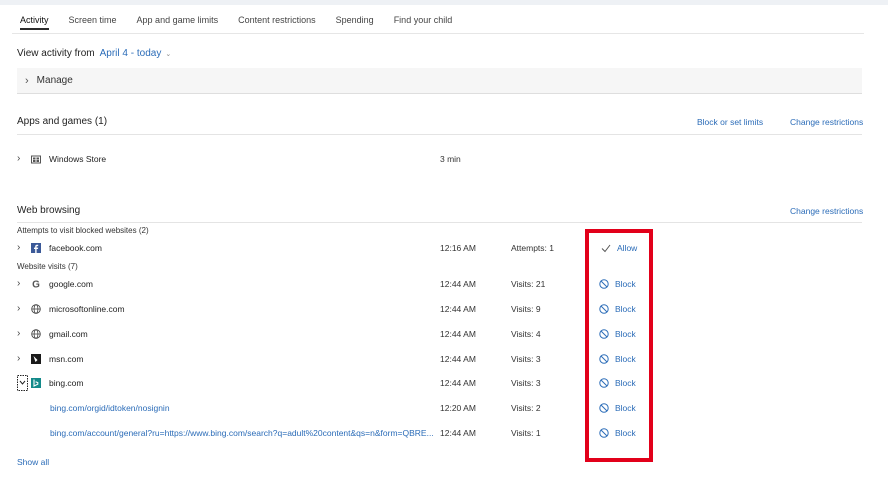 The height and width of the screenshot is (482, 888). What do you see at coordinates (458, 248) in the screenshot?
I see `site-time: 12:16 AM` at bounding box center [458, 248].